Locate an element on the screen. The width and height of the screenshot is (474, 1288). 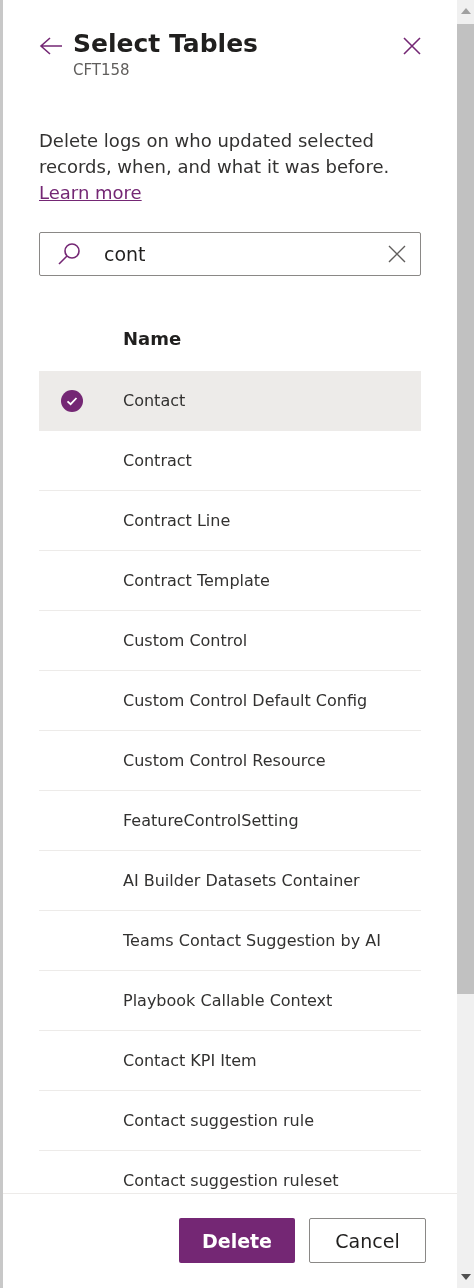
table-cell: Custom Control is located at coordinates (185, 640).